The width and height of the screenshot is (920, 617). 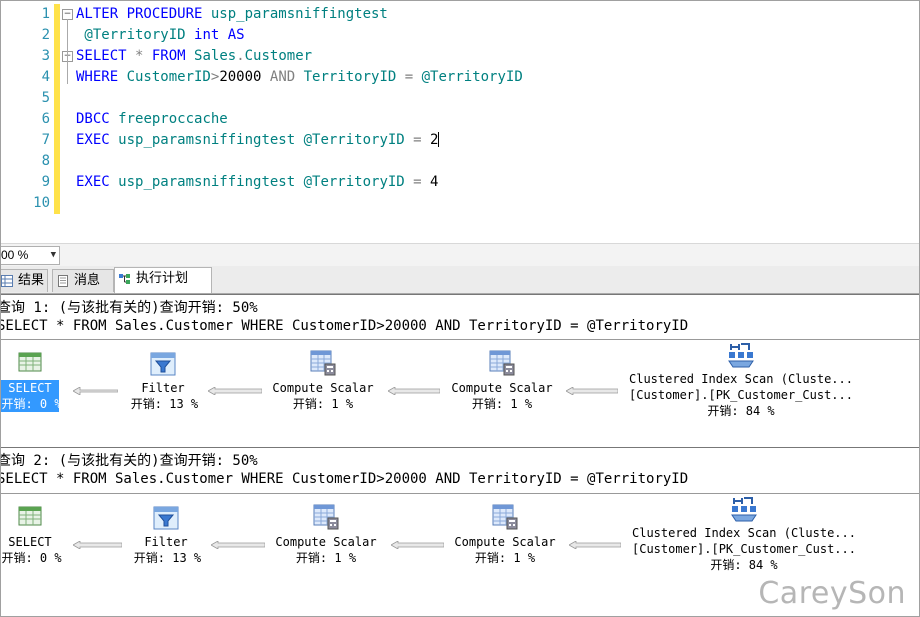 I want to click on tab-execution-plan: 执行计划, so click(x=163, y=280).